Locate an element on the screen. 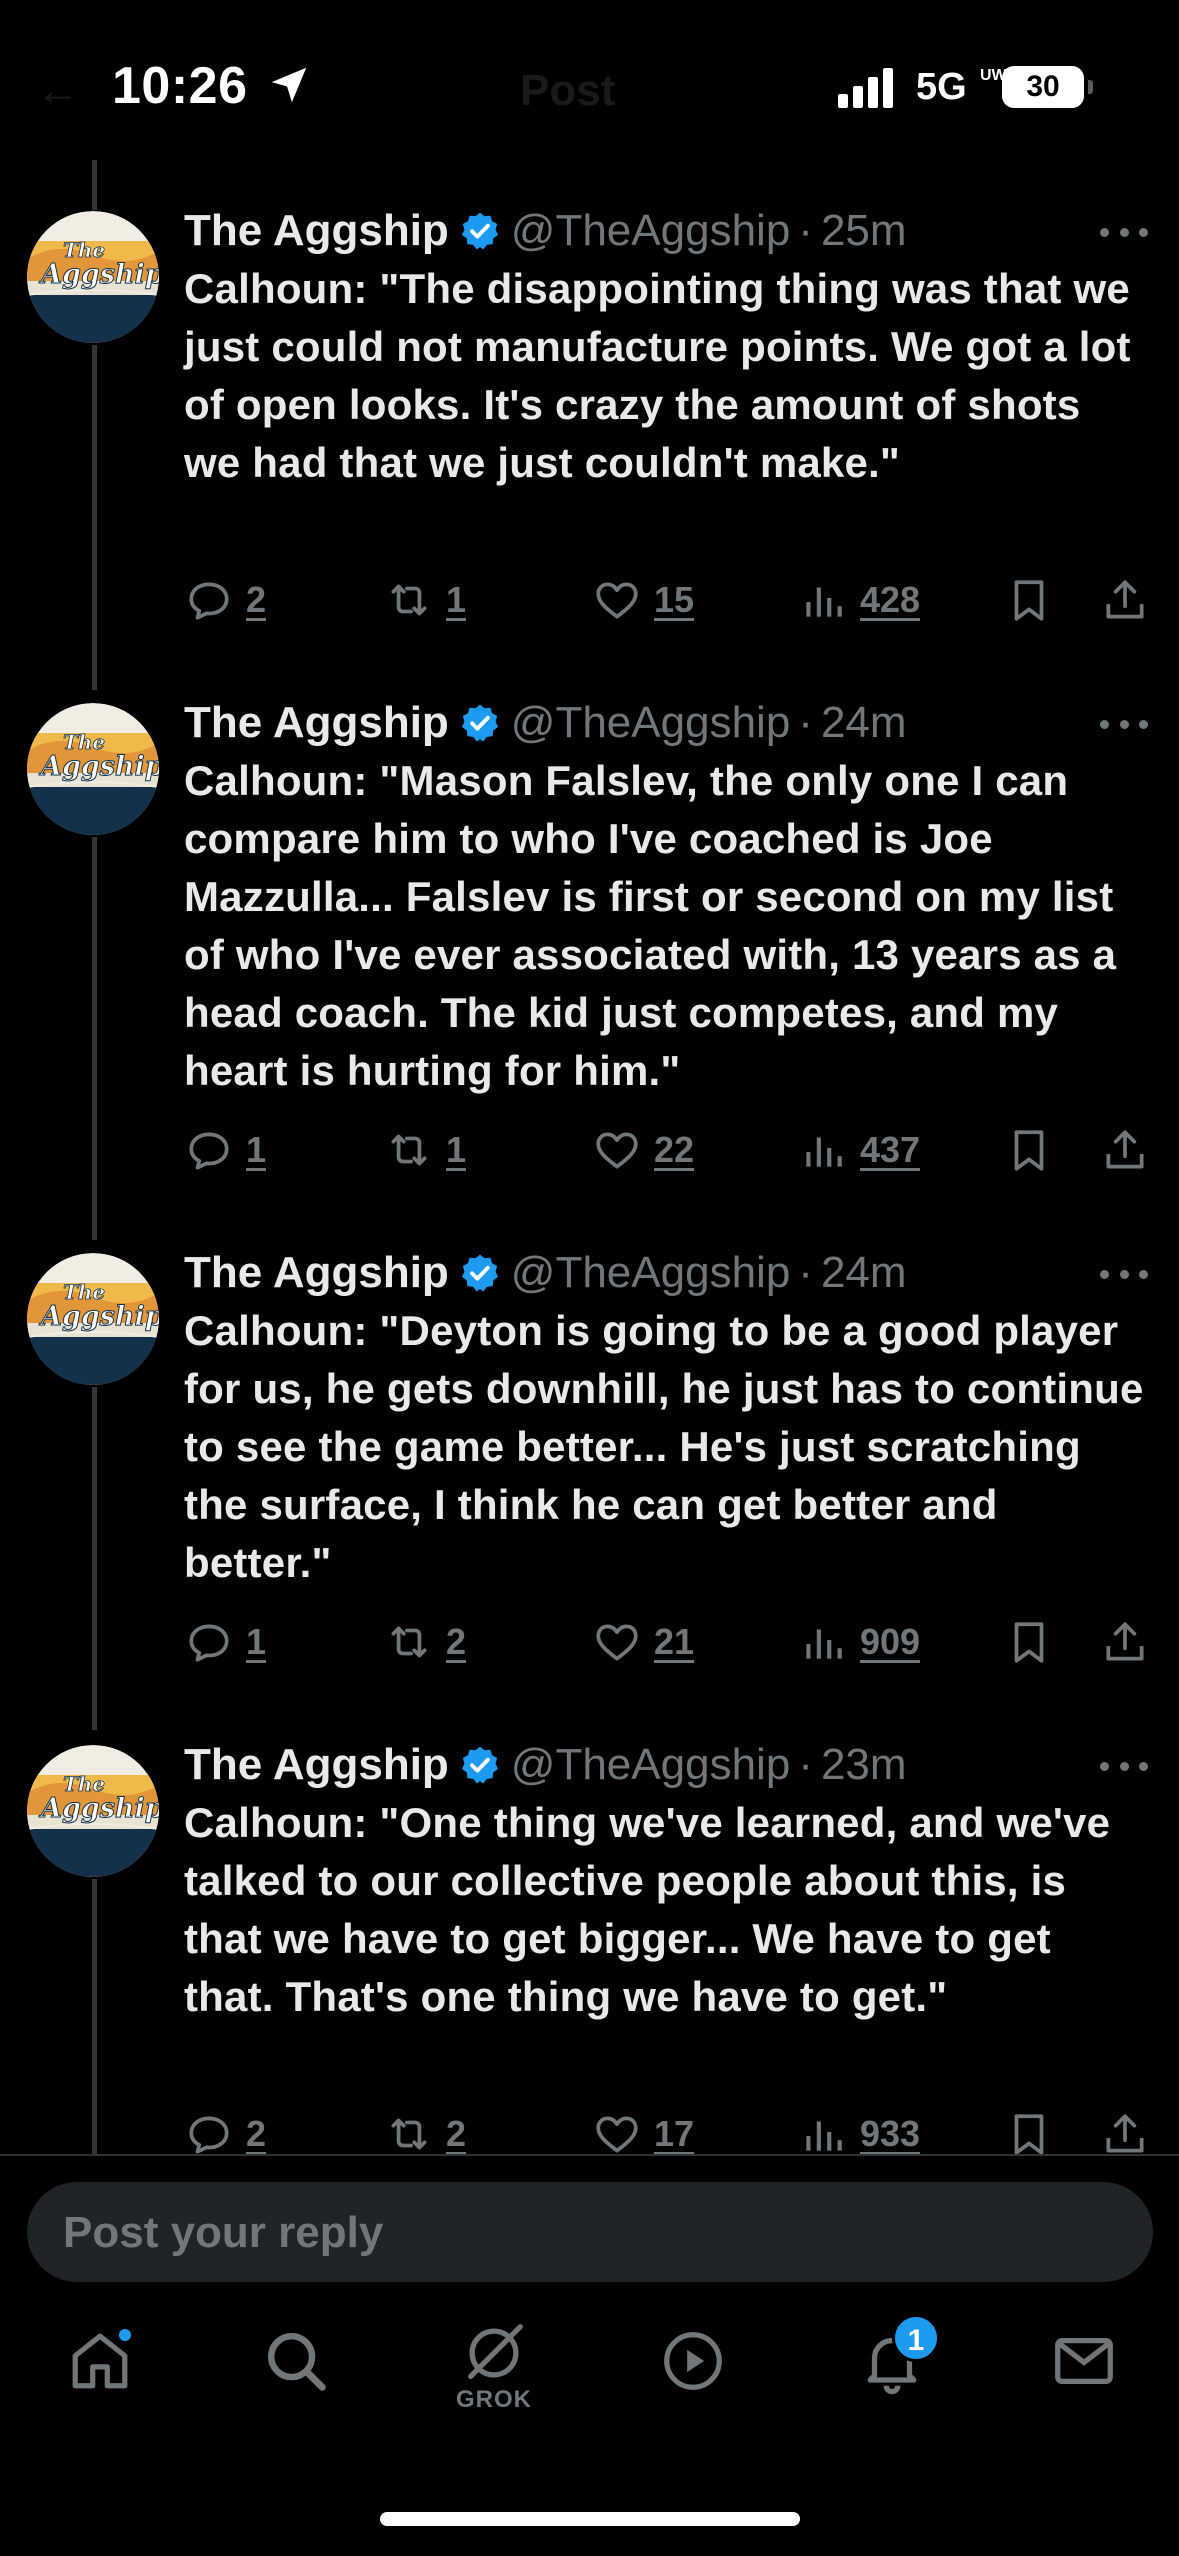 This screenshot has width=1179, height=2556. nav-notifications: 1 is located at coordinates (892, 2380).